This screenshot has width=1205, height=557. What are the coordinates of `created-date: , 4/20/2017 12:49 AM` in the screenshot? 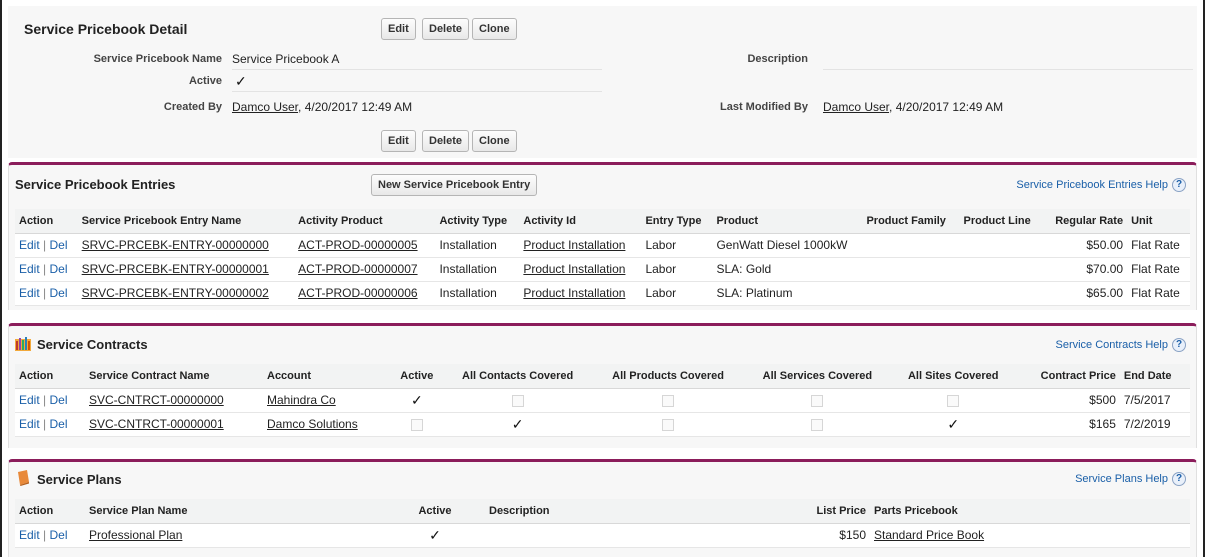 It's located at (355, 107).